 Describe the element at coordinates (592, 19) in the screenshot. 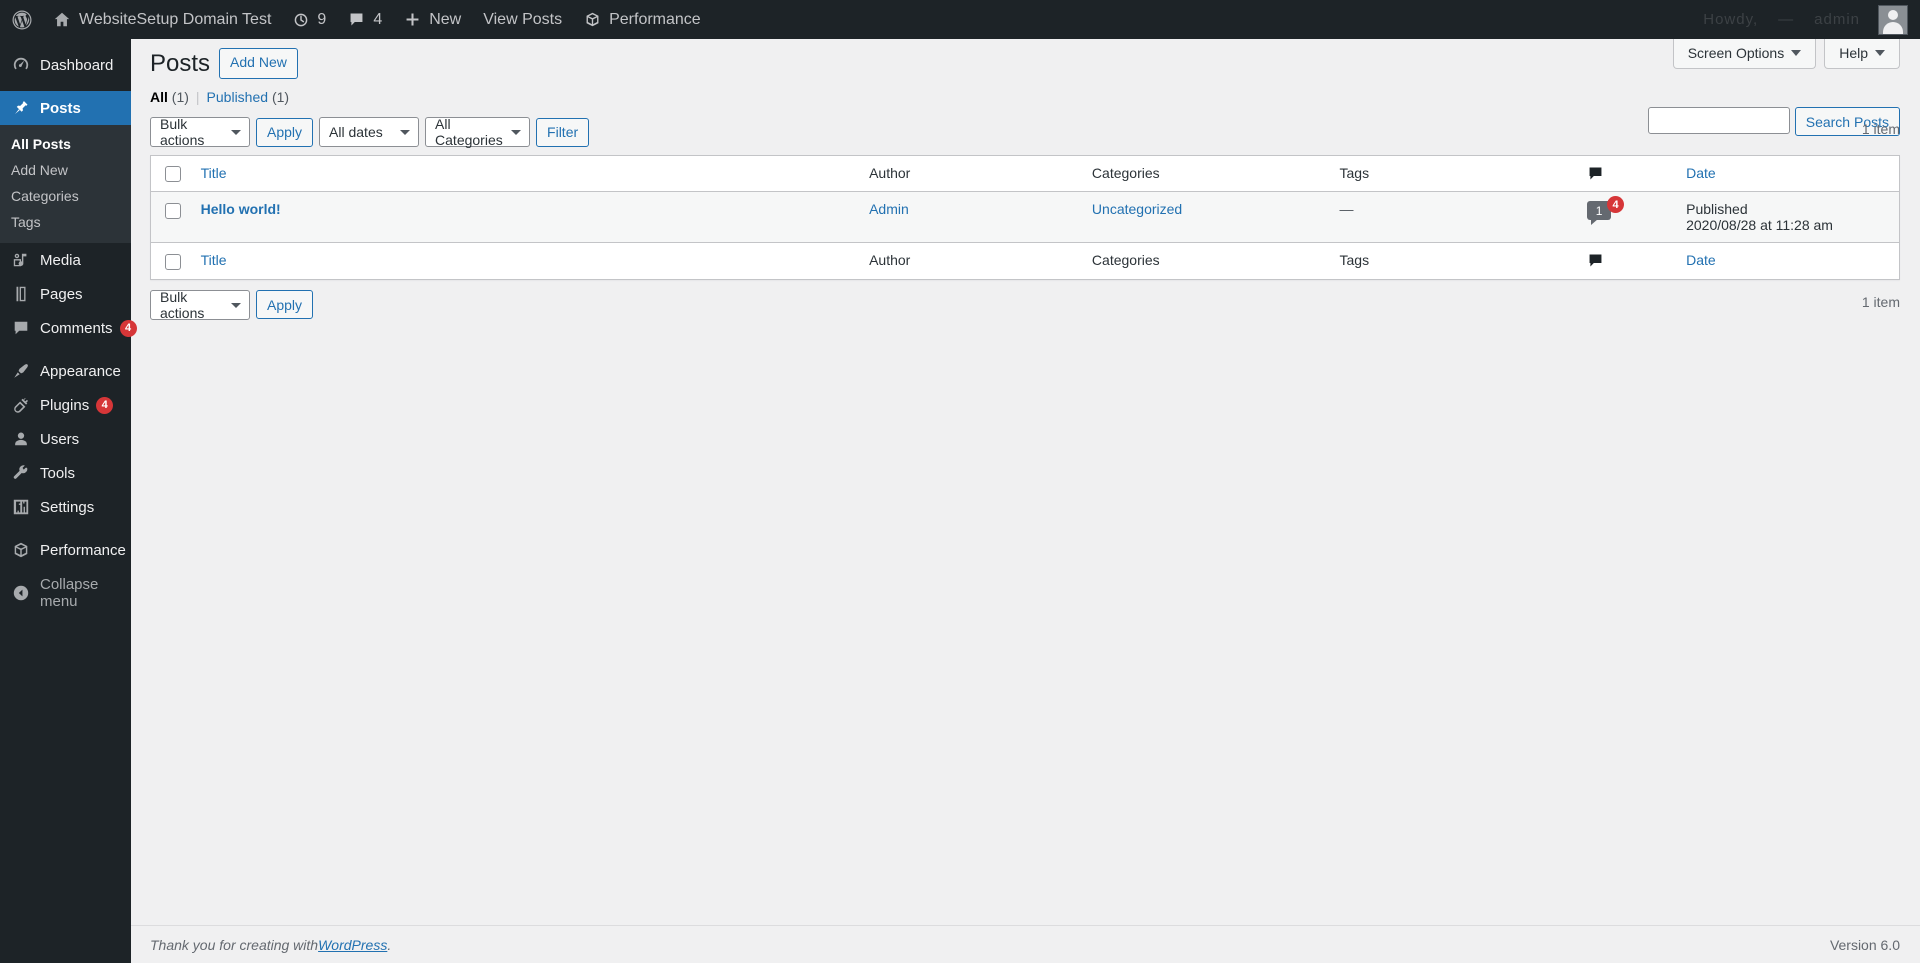

I see `cube-icon` at that location.